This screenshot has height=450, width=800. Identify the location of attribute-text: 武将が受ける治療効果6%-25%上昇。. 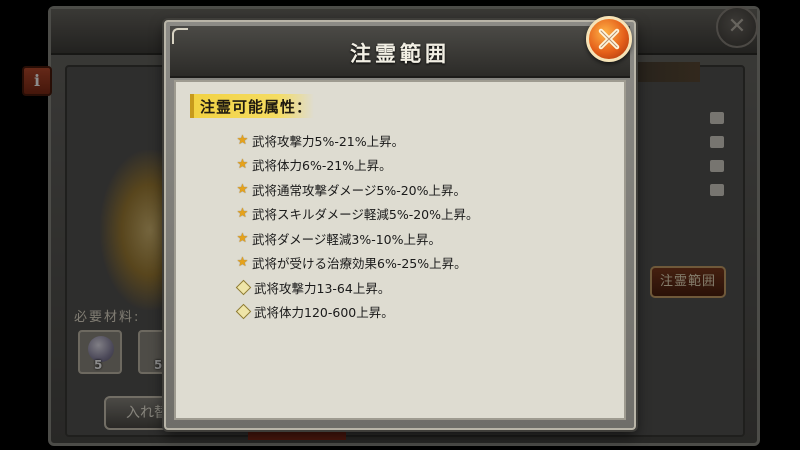
(359, 264).